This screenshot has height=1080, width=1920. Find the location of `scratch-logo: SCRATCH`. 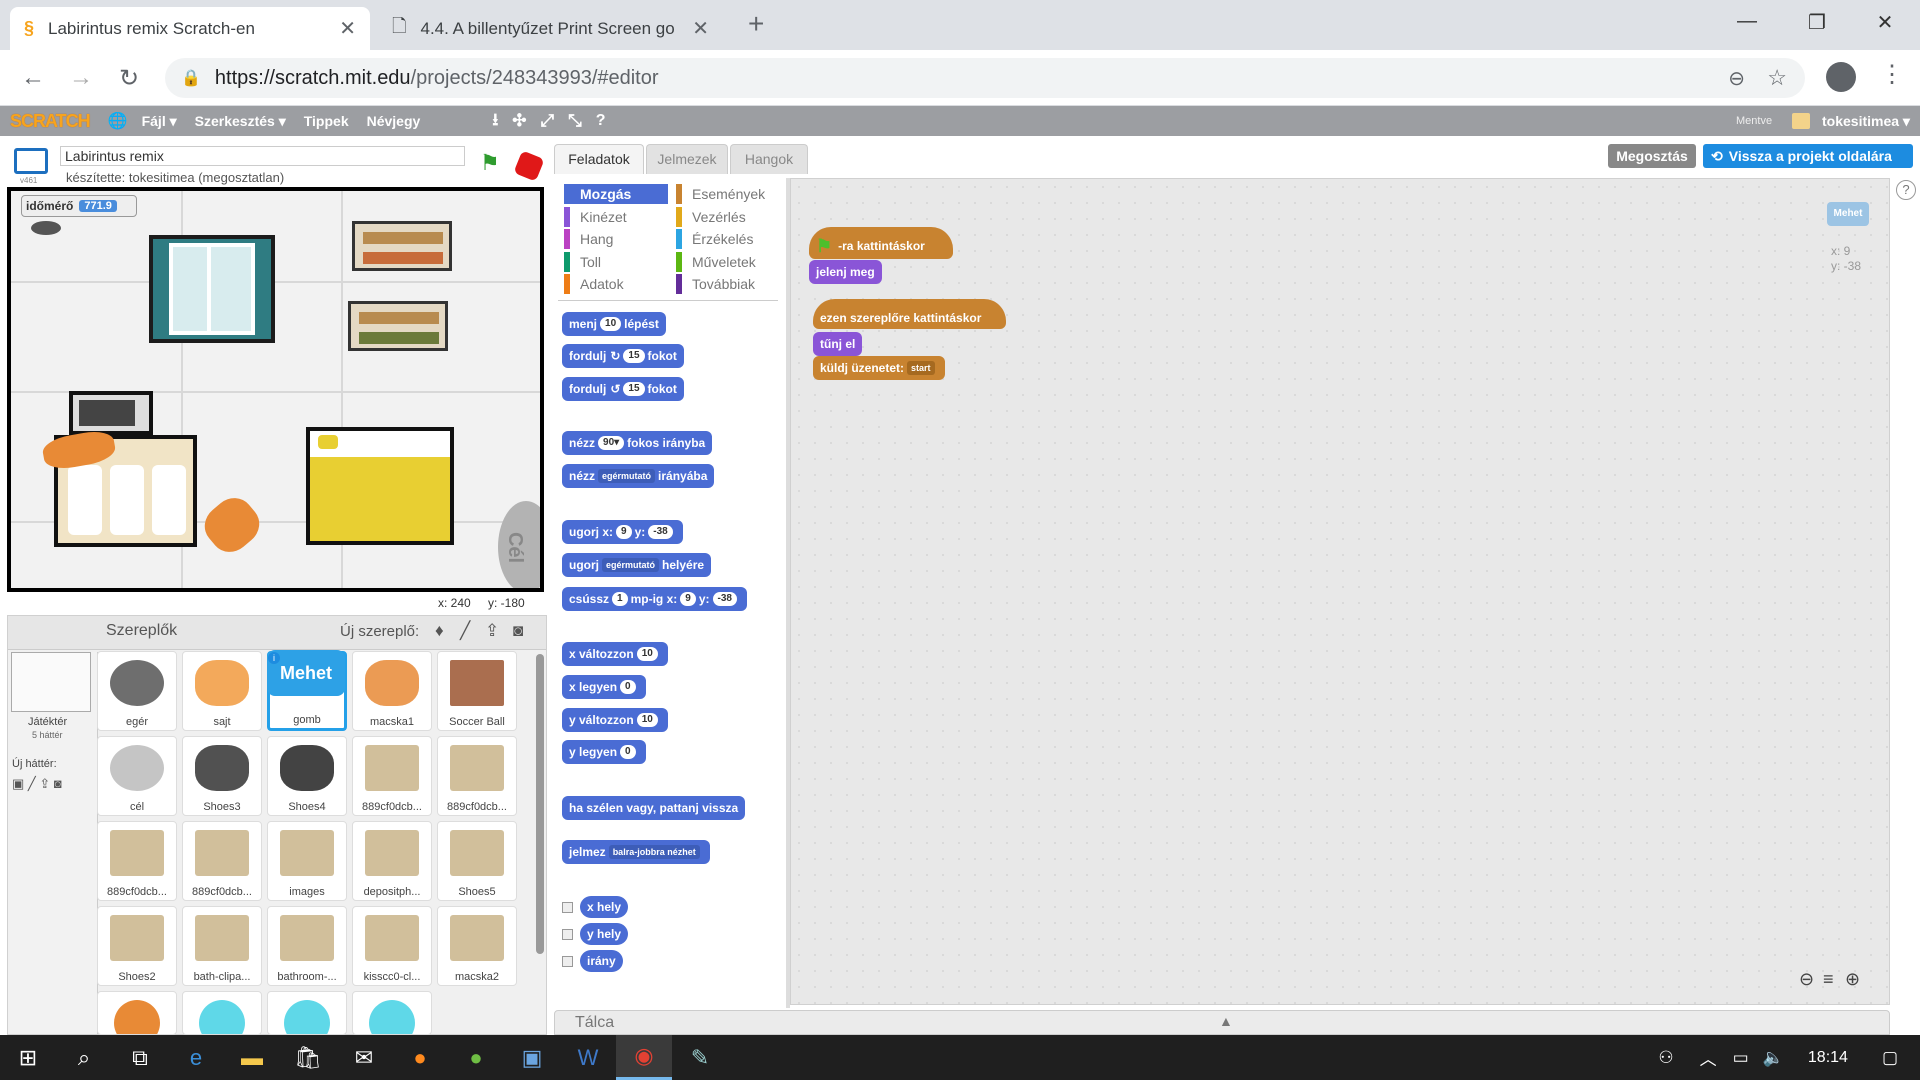

scratch-logo: SCRATCH is located at coordinates (50, 121).